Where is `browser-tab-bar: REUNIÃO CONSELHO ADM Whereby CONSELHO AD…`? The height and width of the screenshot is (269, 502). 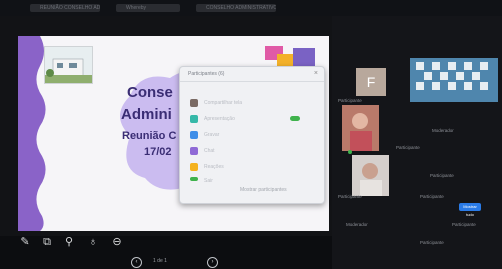 browser-tab-bar: REUNIÃO CONSELHO ADM Whereby CONSELHO AD… is located at coordinates (251, 8).